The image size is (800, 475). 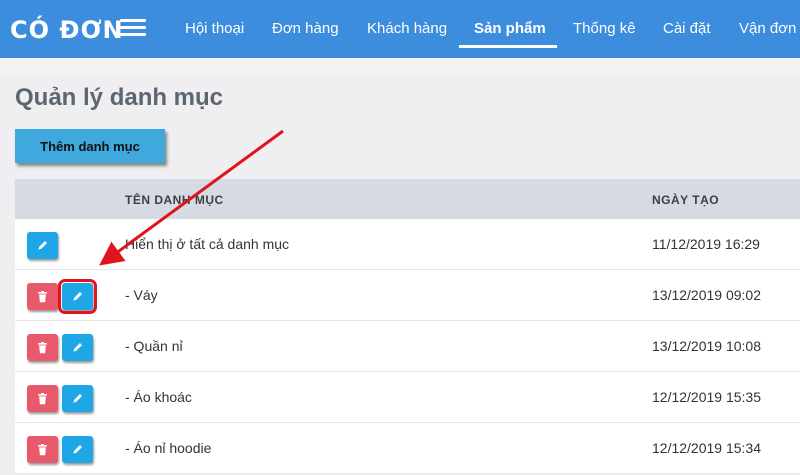 I want to click on column-header-name: TÊN DANH MỤC, so click(x=174, y=200).